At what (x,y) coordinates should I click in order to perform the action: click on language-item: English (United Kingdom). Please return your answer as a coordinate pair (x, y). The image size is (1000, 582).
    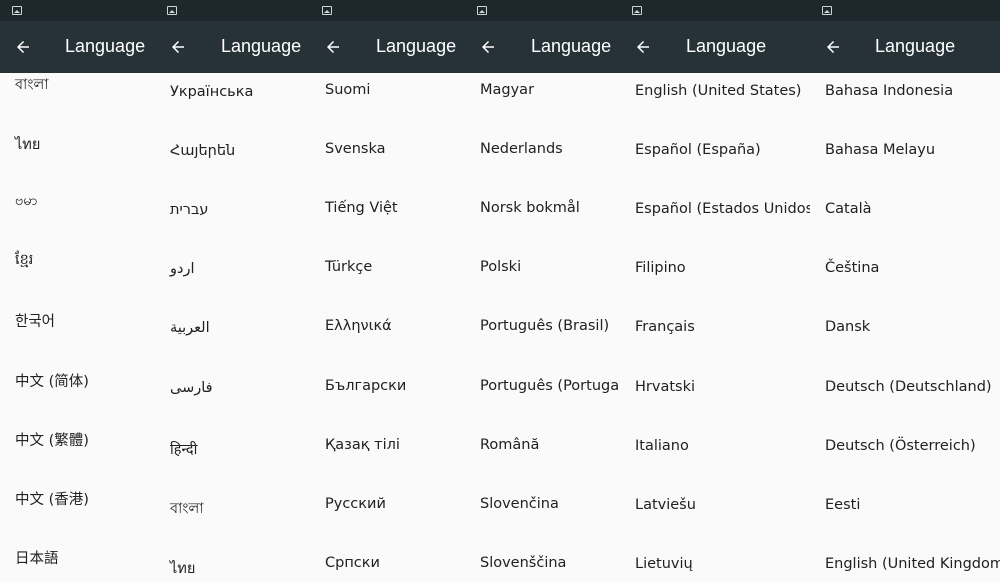
    Looking at the image, I should click on (905, 569).